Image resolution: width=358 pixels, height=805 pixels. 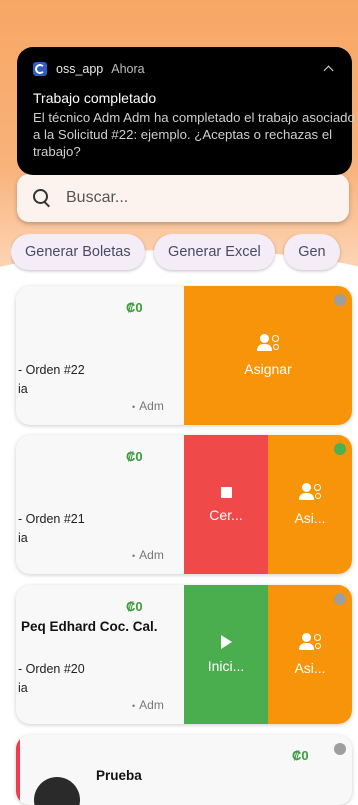 What do you see at coordinates (51, 519) in the screenshot?
I see `order-number: - Orden #21` at bounding box center [51, 519].